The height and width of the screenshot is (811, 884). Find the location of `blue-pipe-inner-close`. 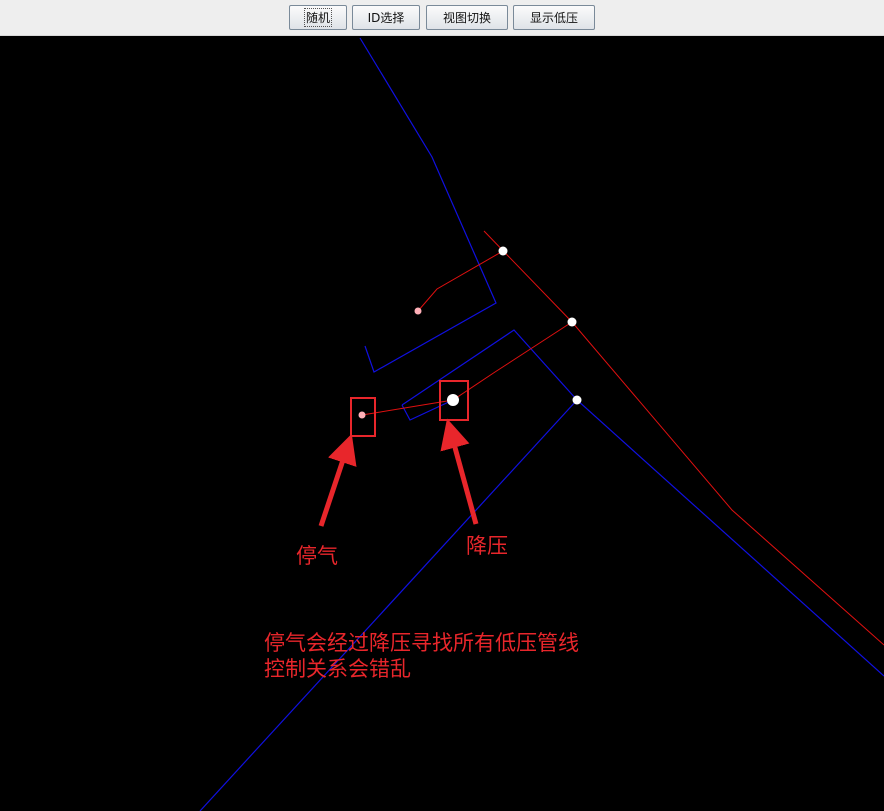

blue-pipe-inner-close is located at coordinates (427, 410).